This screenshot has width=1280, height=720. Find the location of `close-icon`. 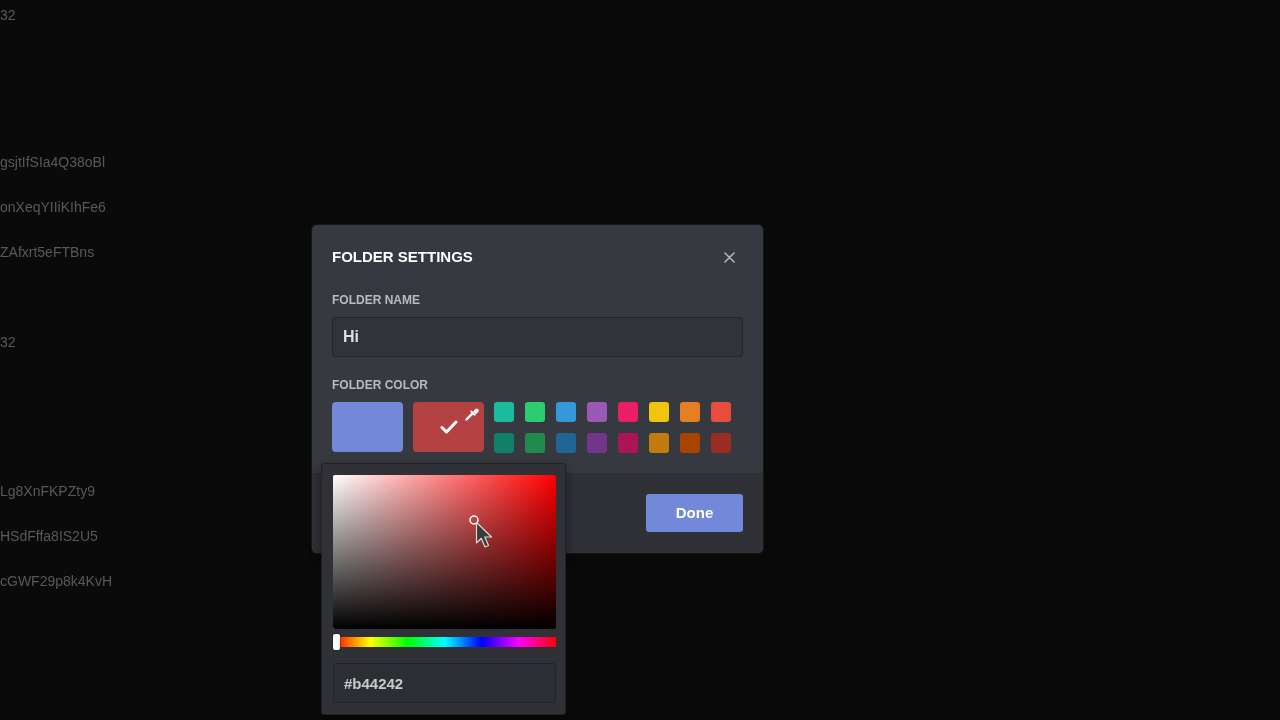

close-icon is located at coordinates (729, 257).